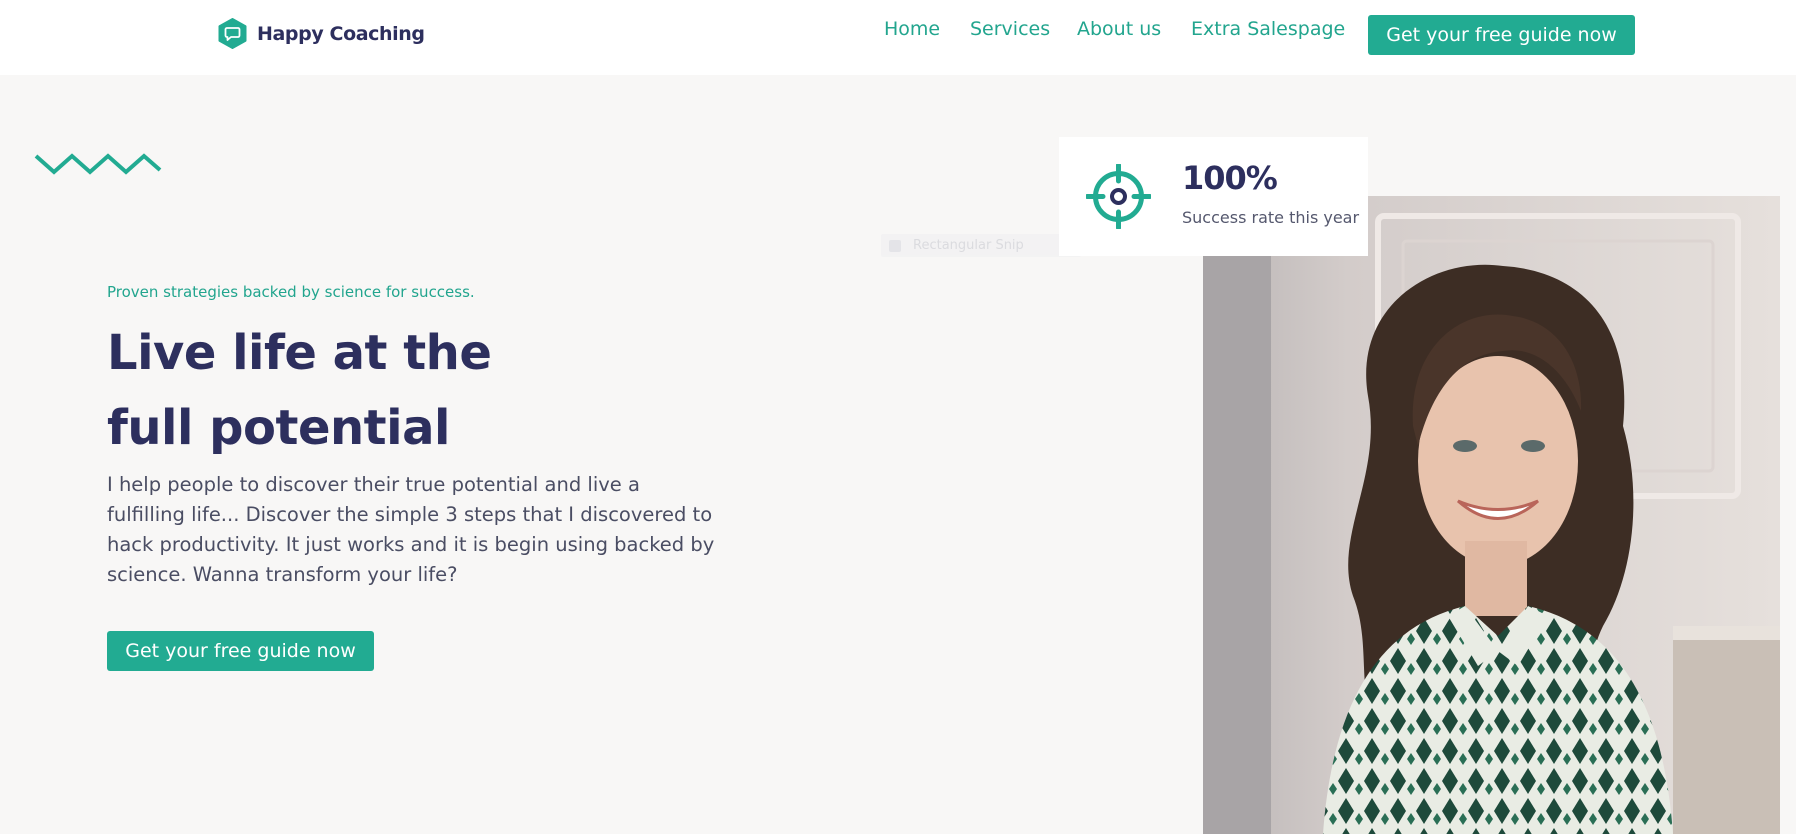  I want to click on stat-label: Success rate this year, so click(1271, 217).